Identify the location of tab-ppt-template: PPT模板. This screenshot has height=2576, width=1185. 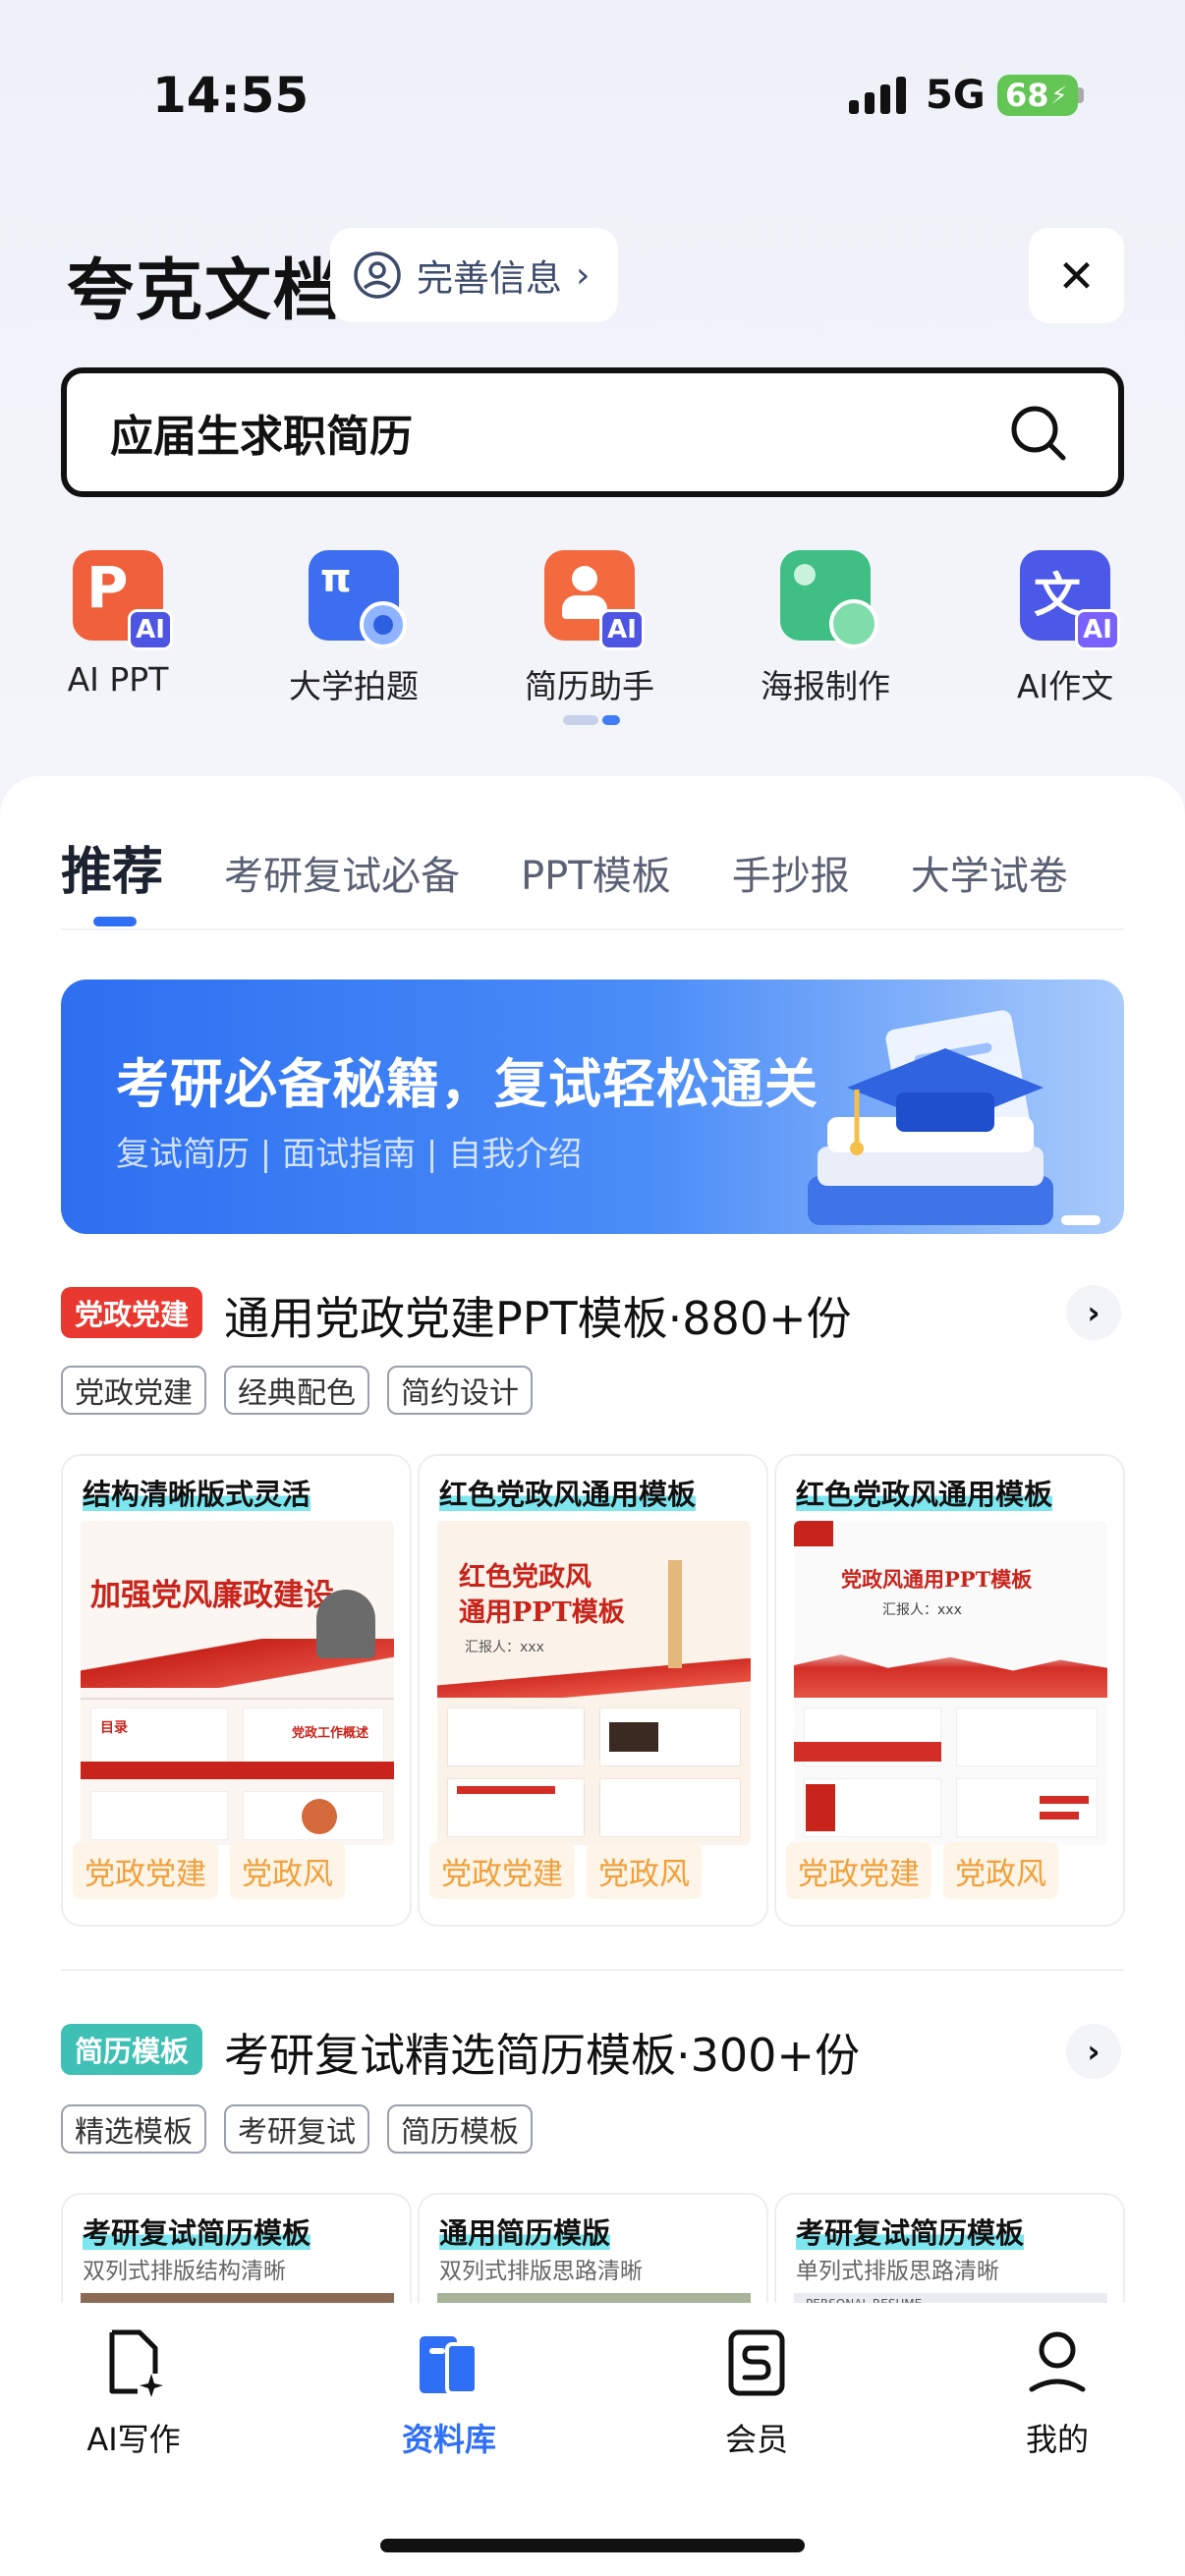
(596, 872).